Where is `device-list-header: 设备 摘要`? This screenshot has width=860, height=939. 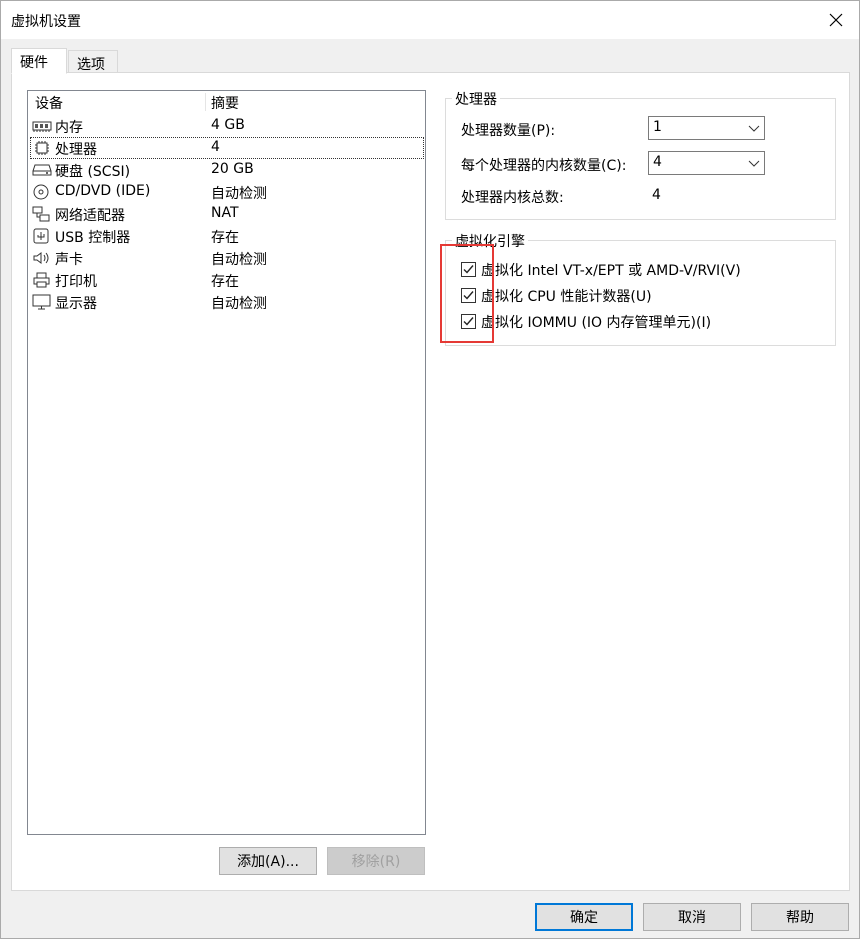 device-list-header: 设备 摘要 is located at coordinates (226, 102).